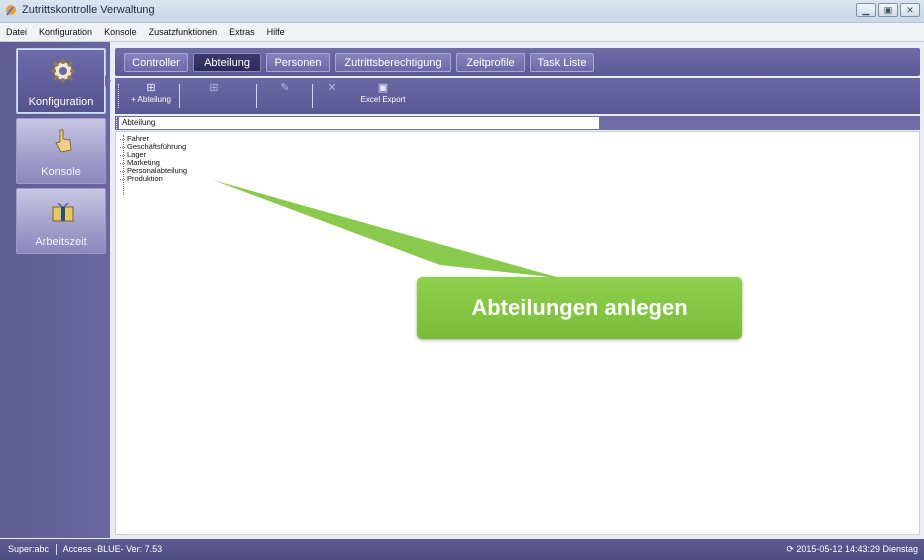 This screenshot has width=924, height=560. I want to click on sidebar-item-konfiguration: Konfiguration, so click(63, 81).